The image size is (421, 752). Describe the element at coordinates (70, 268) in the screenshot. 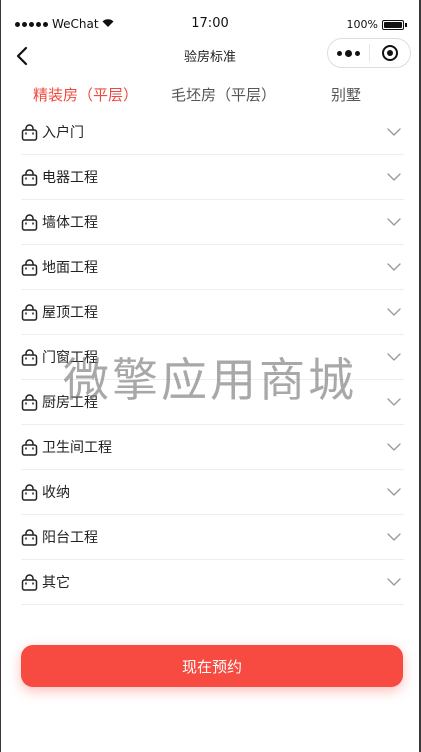

I see `list-item-label: 地面工程` at that location.